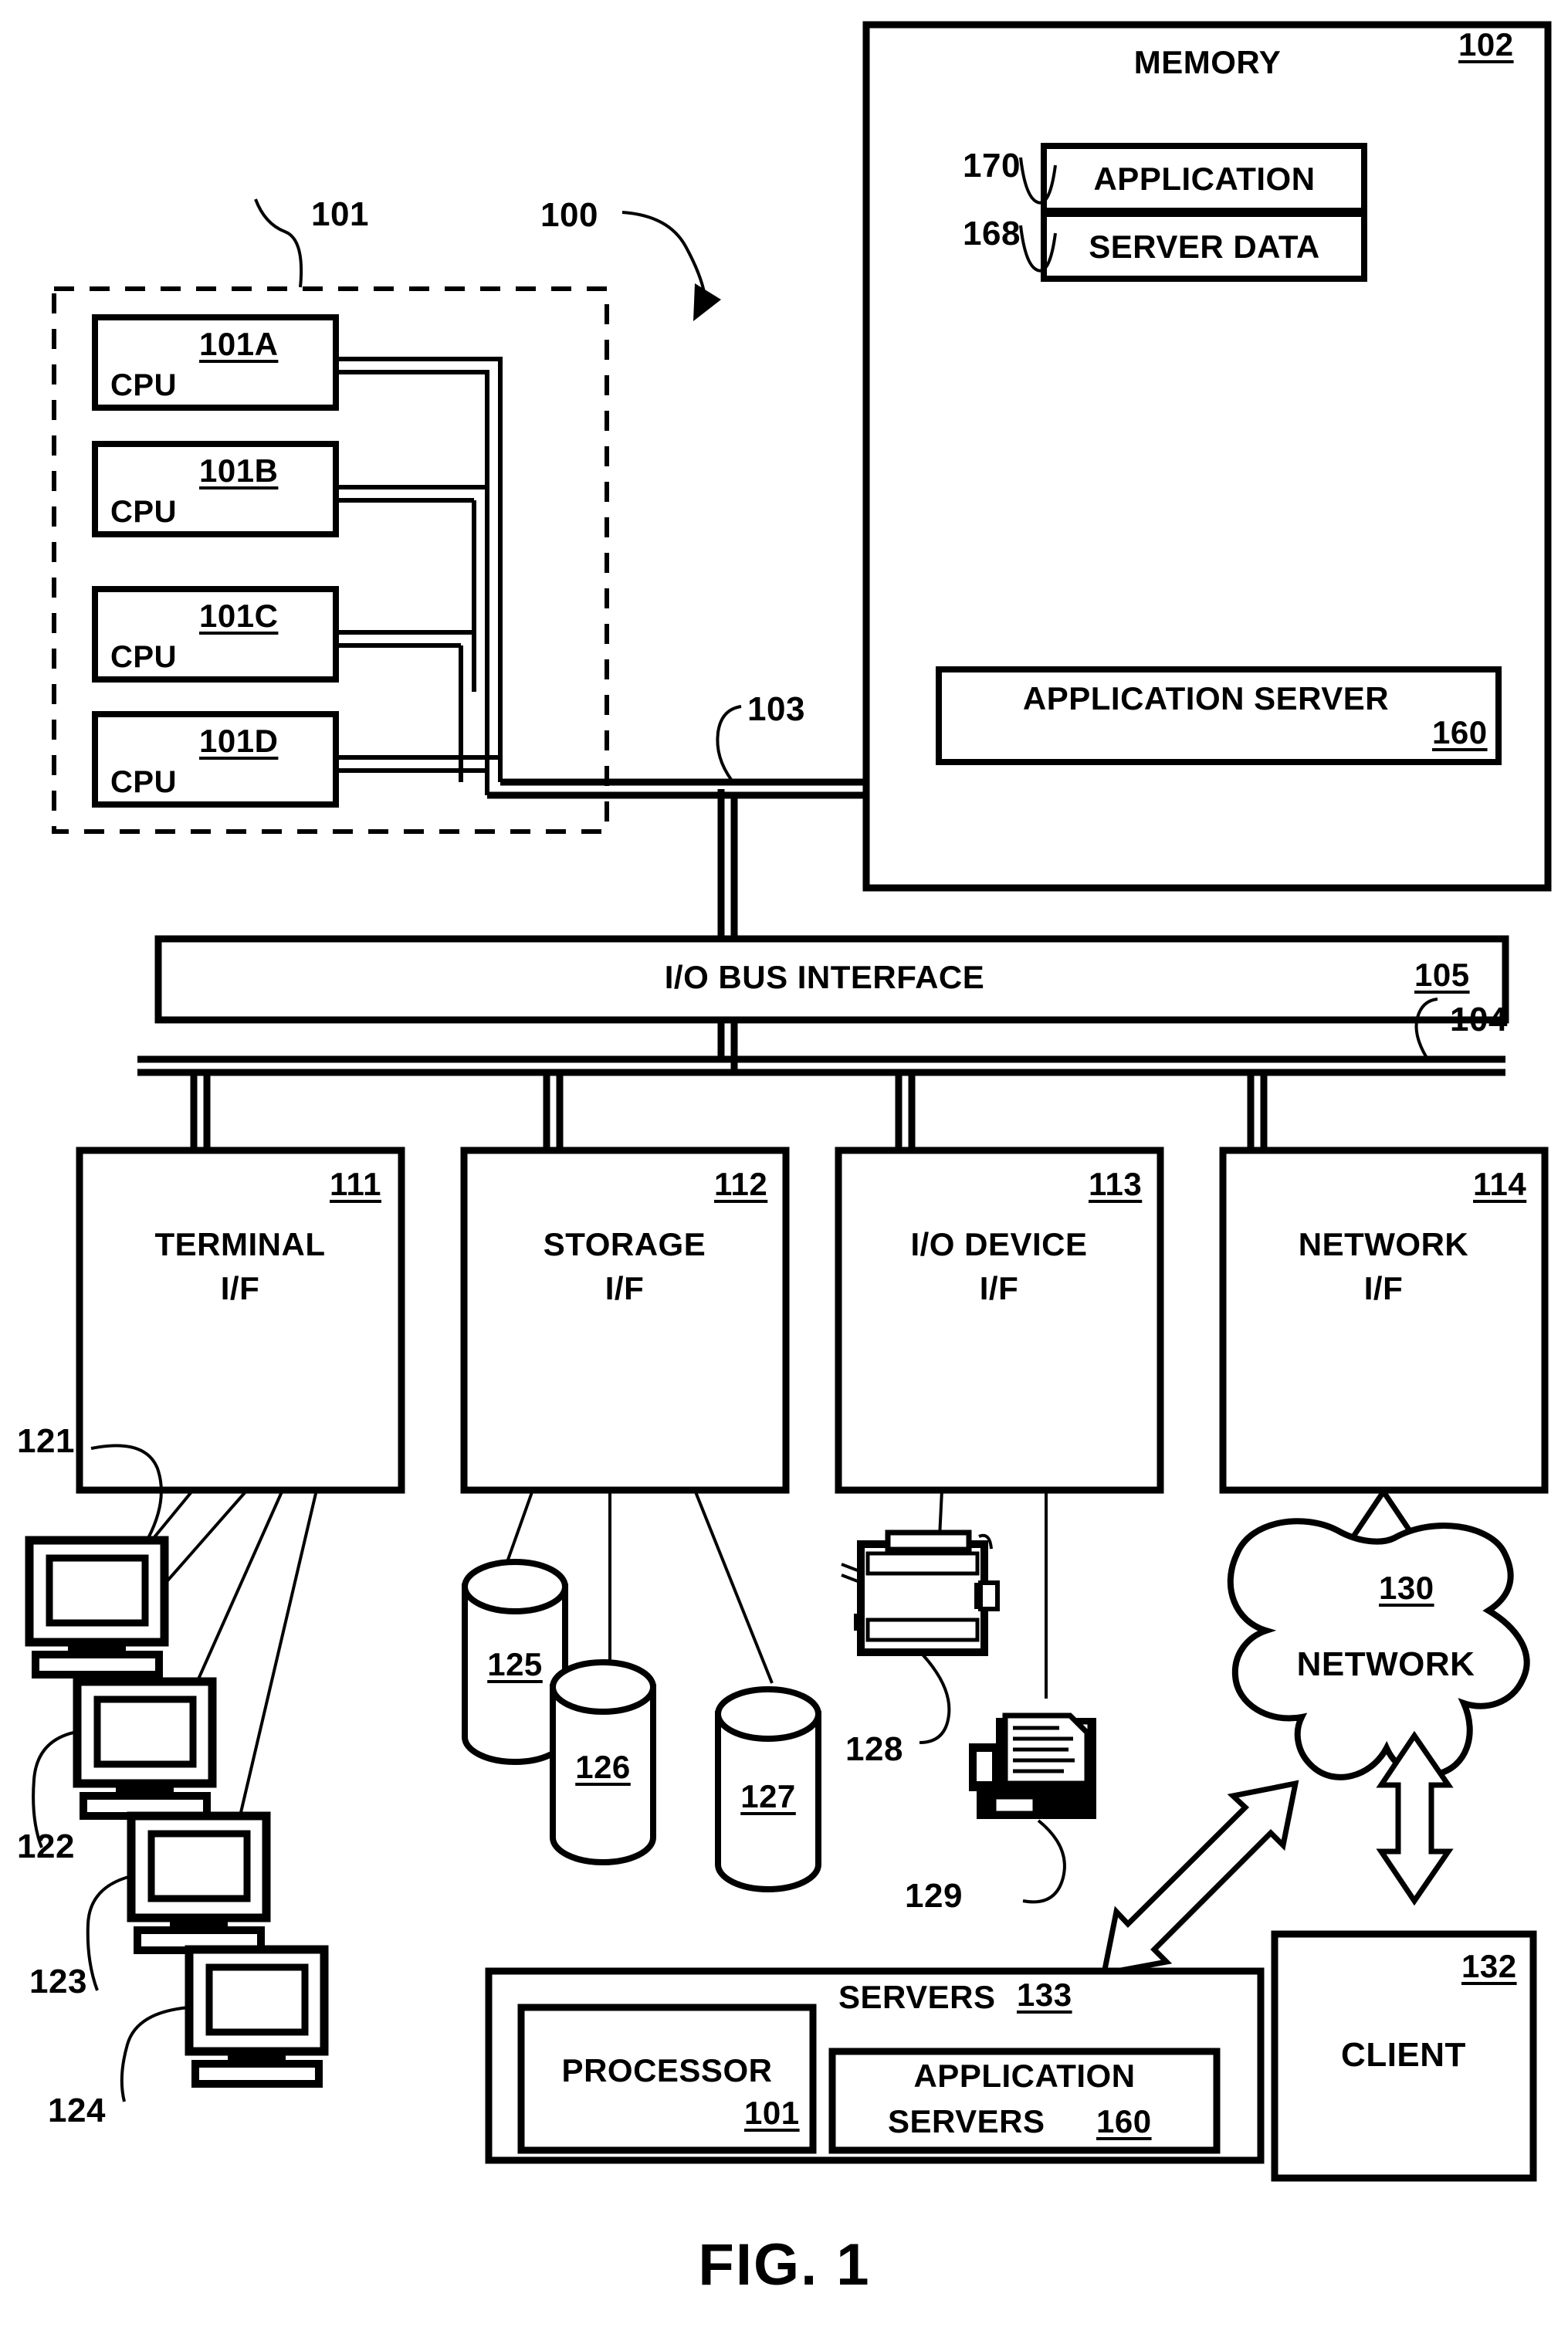 The height and width of the screenshot is (2334, 1568). I want to click on io-bus-interface-label: I/O BUS INTERFACE, so click(824, 977).